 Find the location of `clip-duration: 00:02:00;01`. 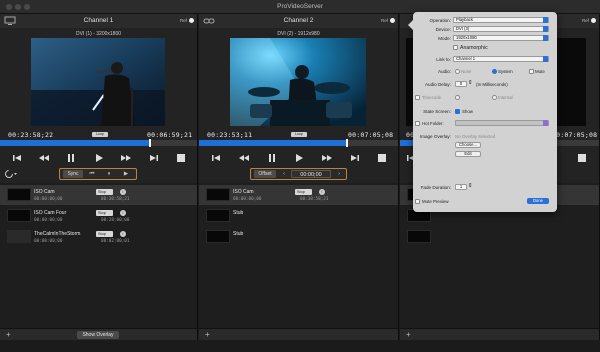

clip-duration: 00:02:00;01 is located at coordinates (115, 241).